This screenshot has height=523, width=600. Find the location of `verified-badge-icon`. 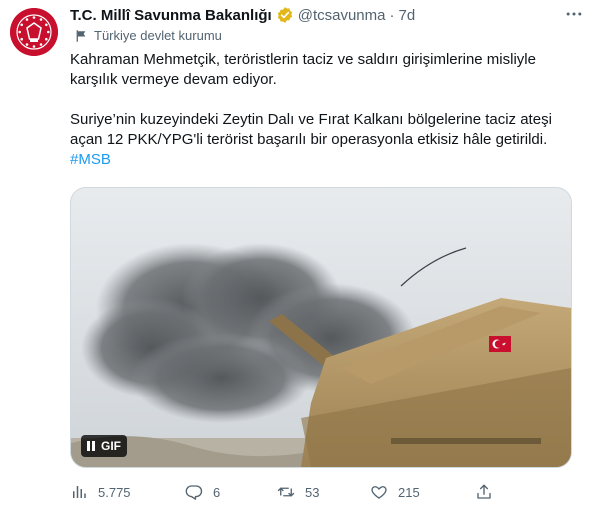

verified-badge-icon is located at coordinates (285, 15).